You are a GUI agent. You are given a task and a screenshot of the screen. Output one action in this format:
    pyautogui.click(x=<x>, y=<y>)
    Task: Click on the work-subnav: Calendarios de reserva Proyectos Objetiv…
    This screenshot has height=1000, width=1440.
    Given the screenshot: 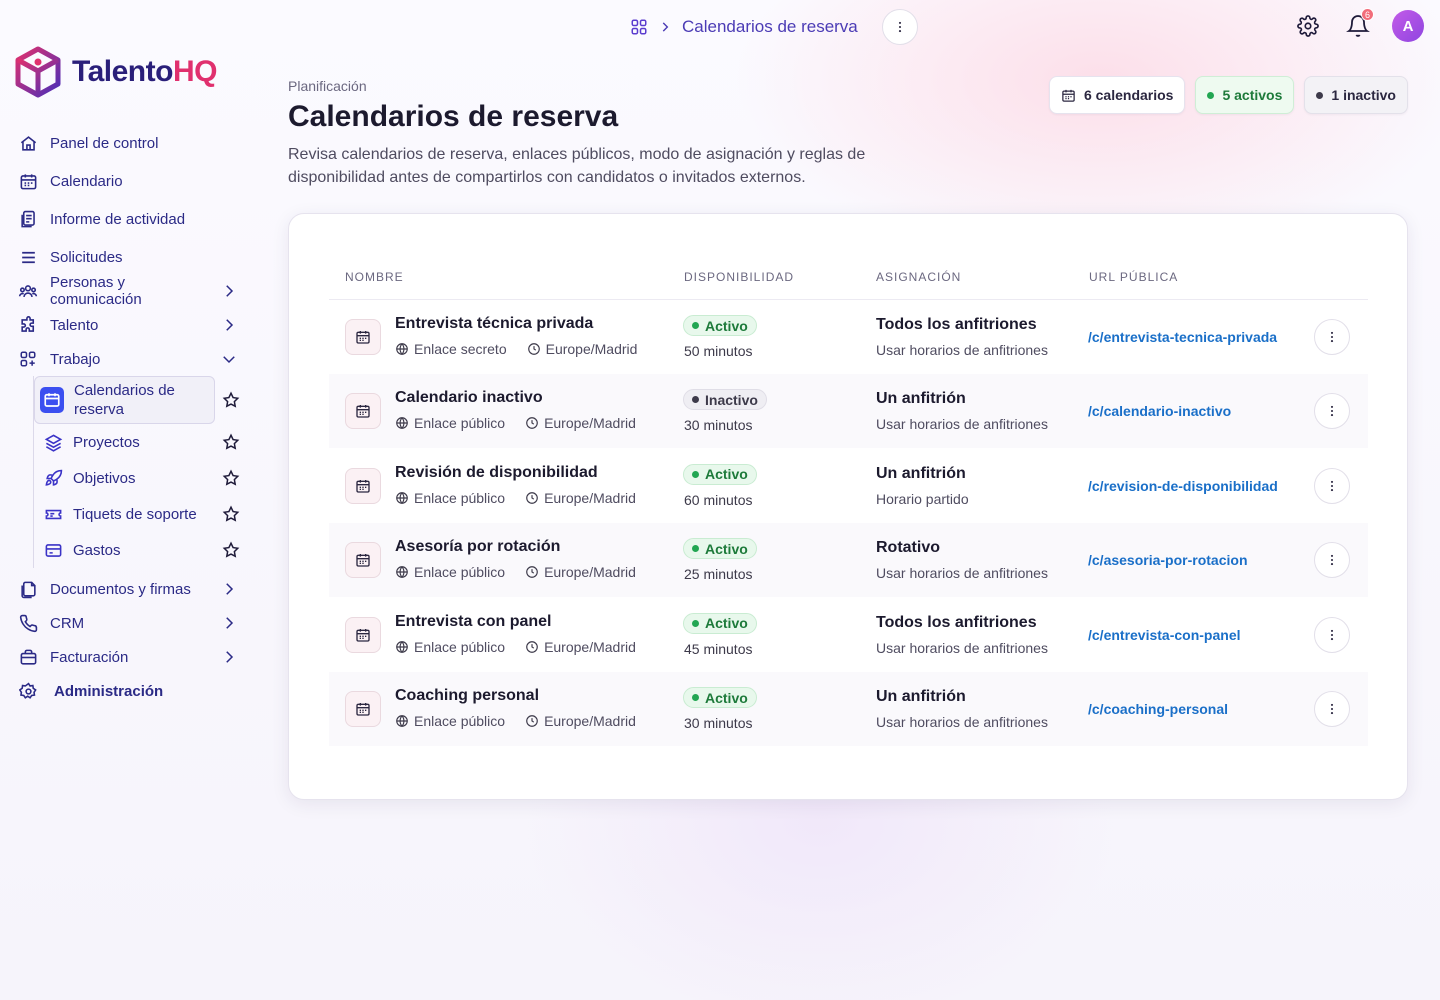 What is the action you would take?
    pyautogui.click(x=138, y=472)
    